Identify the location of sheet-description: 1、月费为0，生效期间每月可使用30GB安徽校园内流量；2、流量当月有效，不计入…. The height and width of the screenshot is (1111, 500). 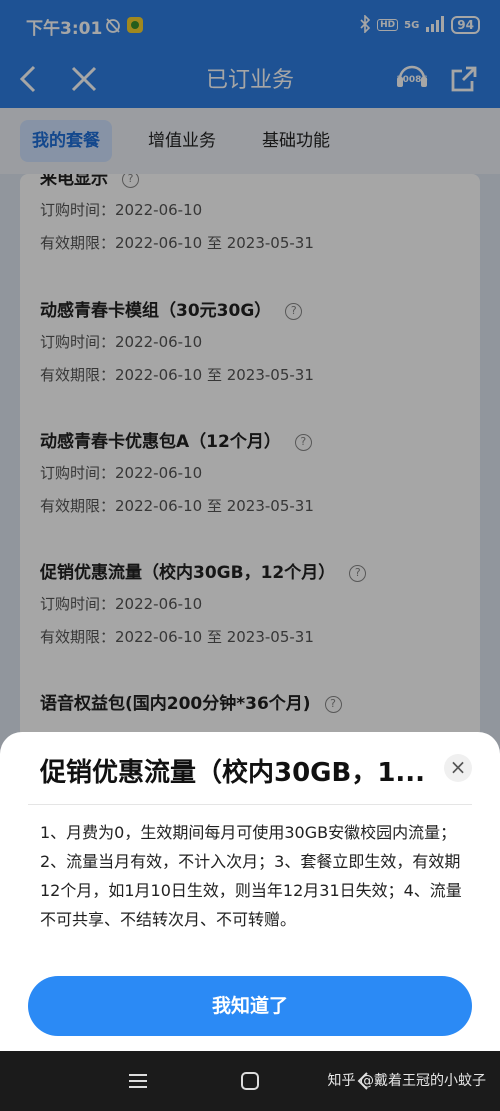
(251, 876).